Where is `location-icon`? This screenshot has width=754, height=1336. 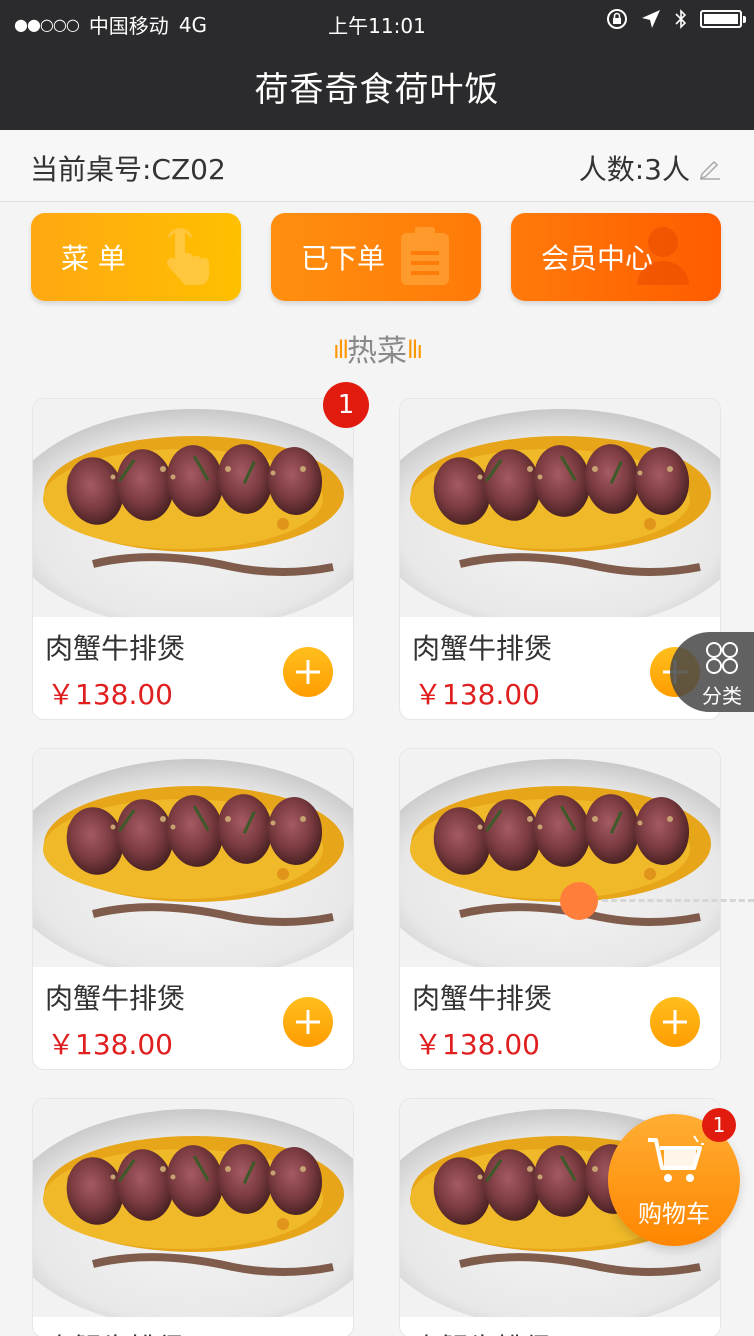 location-icon is located at coordinates (651, 19).